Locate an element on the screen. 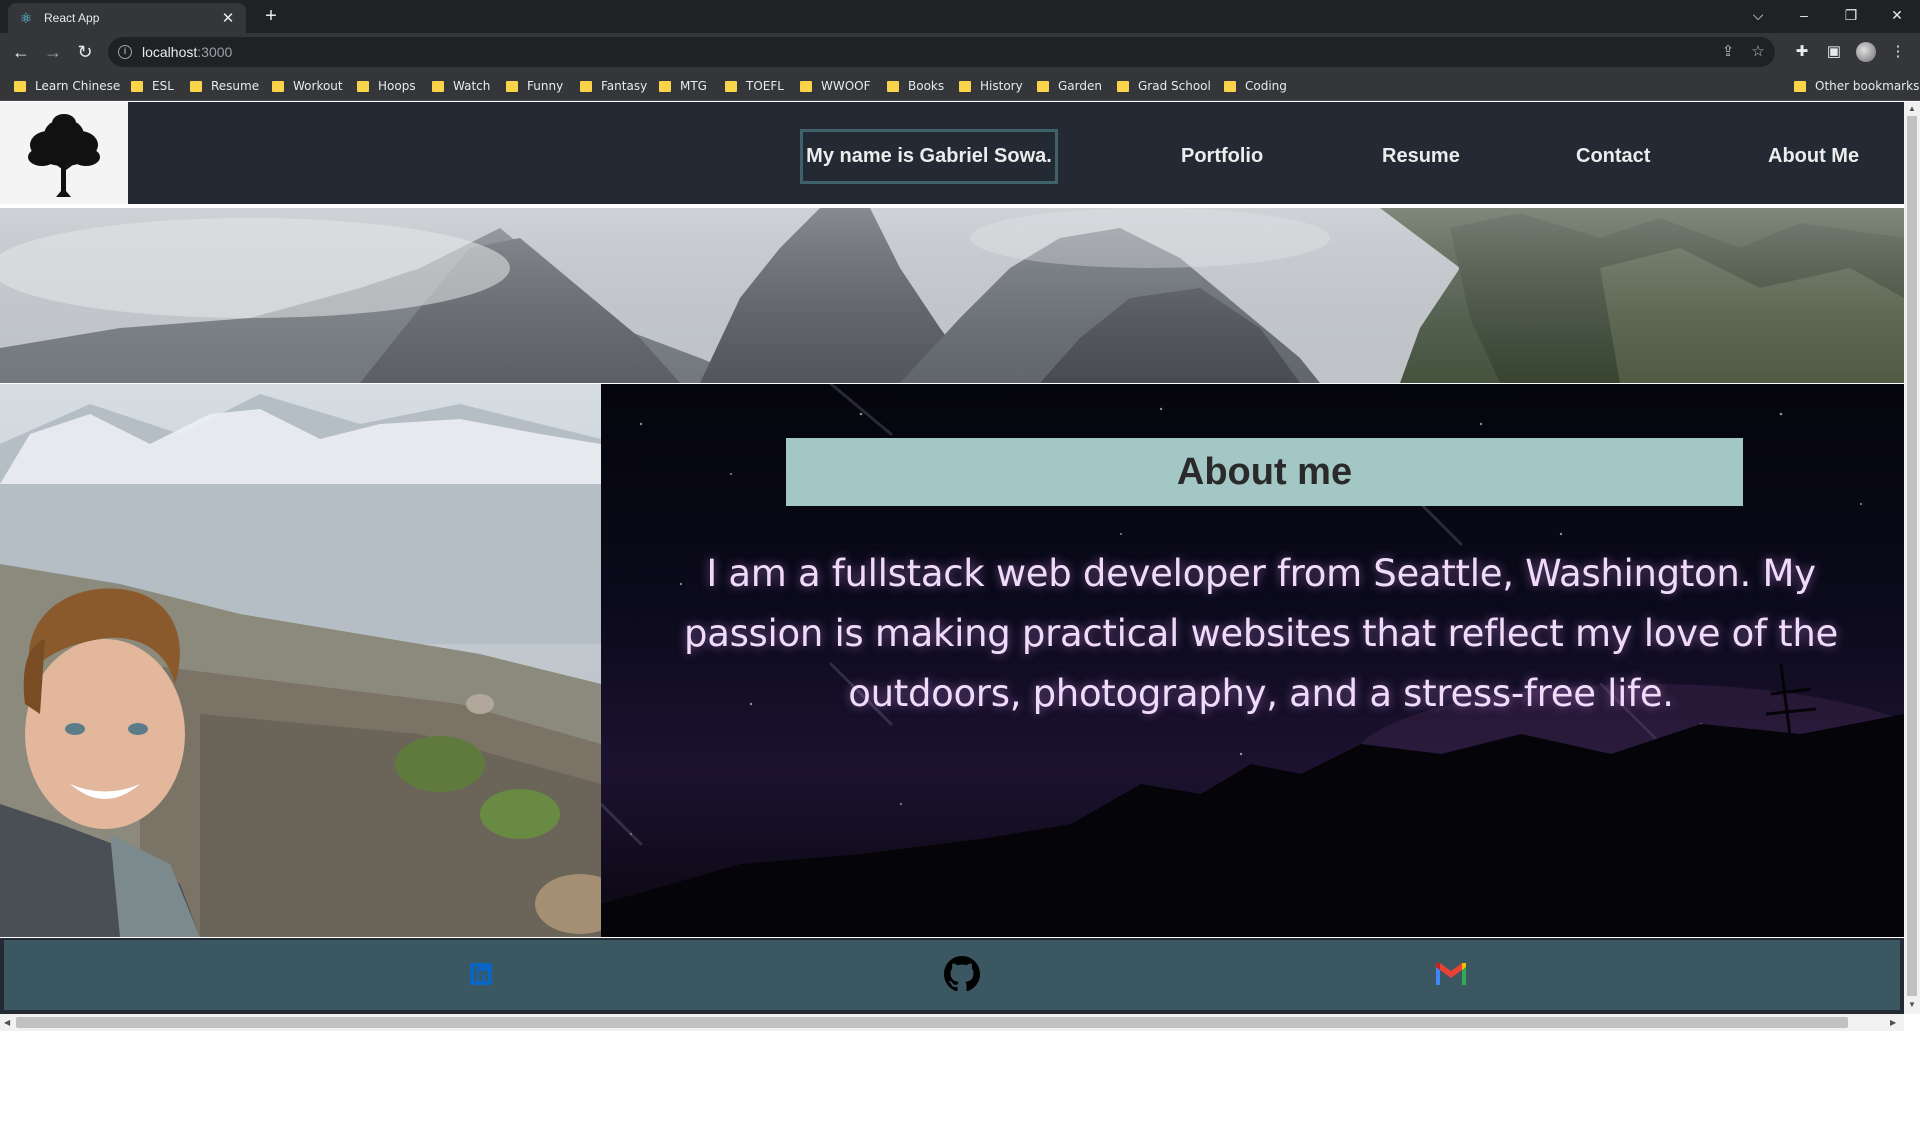  bookmark-item: Fantasy is located at coordinates (613, 86).